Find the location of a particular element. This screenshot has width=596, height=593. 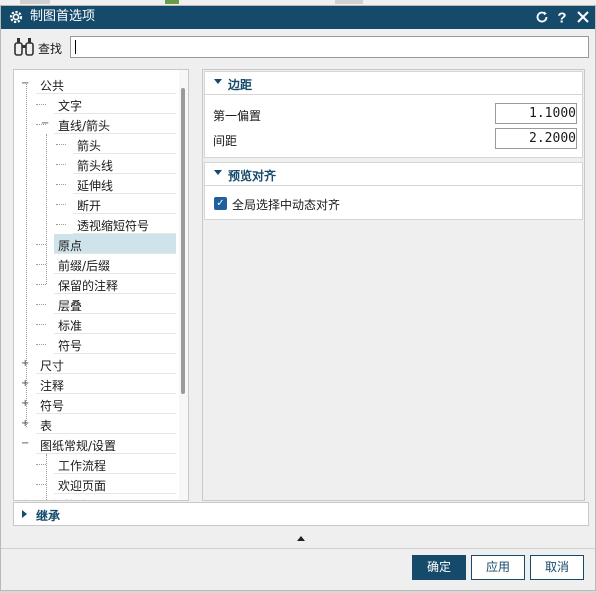

preview-alignment-title: 预览对齐 is located at coordinates (252, 176).